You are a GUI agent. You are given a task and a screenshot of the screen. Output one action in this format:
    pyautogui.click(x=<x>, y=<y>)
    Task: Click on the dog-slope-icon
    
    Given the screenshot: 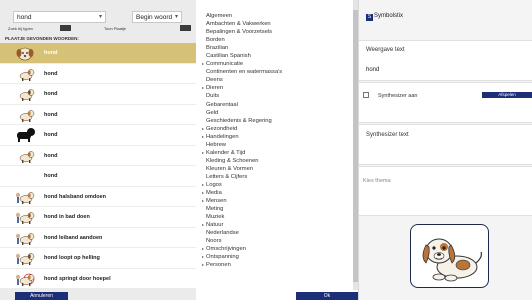 What is the action you would take?
    pyautogui.click(x=25, y=258)
    